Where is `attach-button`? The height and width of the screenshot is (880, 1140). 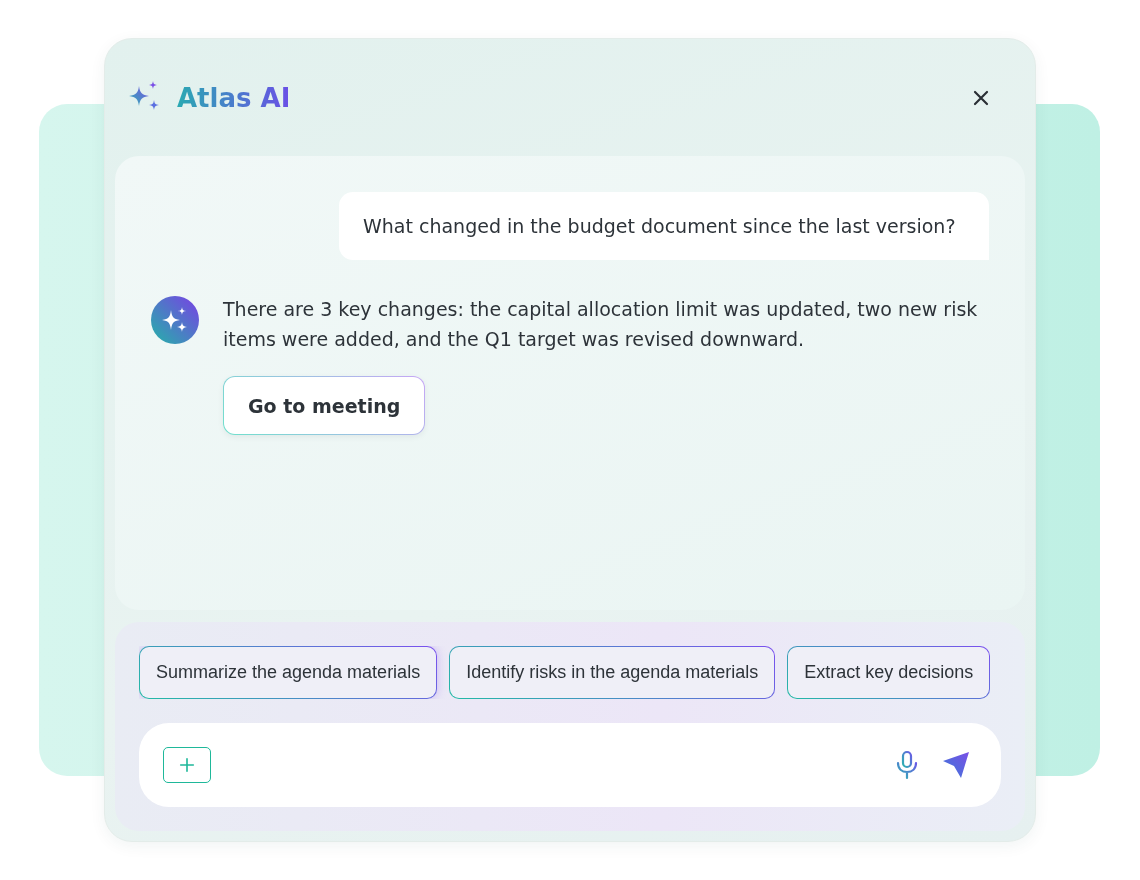 attach-button is located at coordinates (187, 765).